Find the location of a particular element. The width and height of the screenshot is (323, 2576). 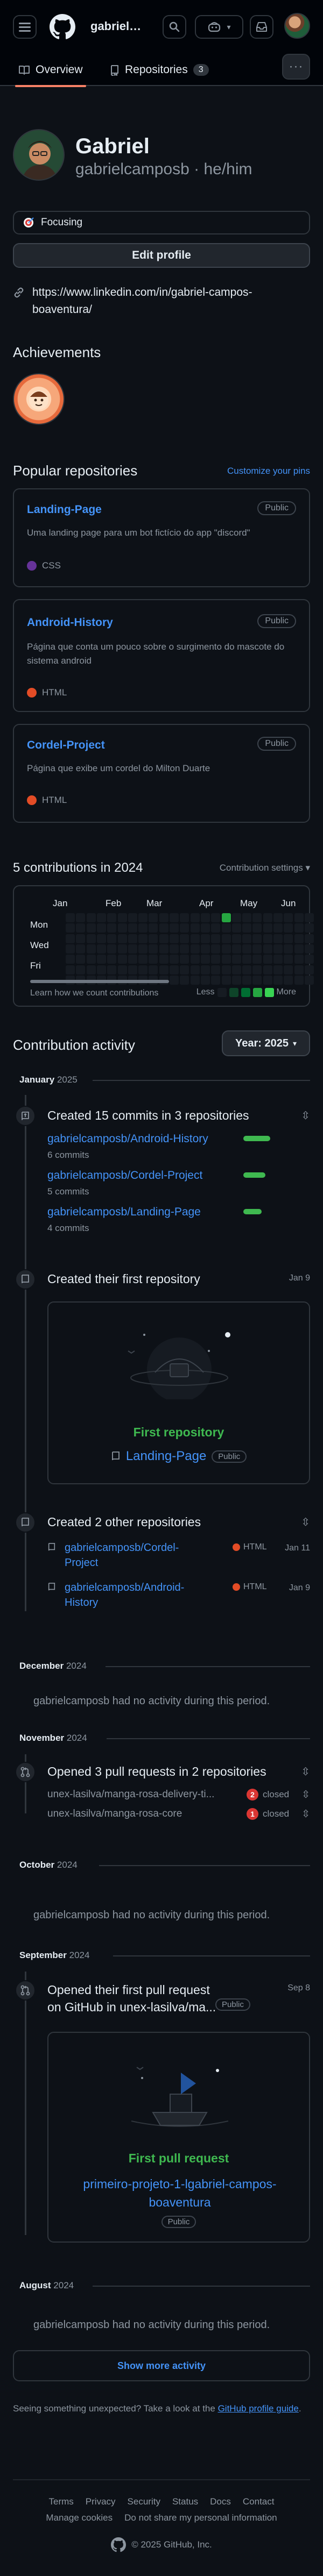

github-logo is located at coordinates (62, 28).